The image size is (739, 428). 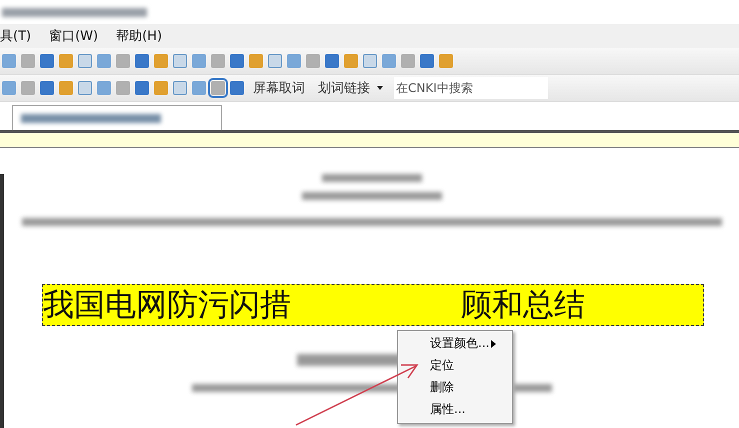 I want to click on search-field: 在CNKI中搜索, so click(x=471, y=88).